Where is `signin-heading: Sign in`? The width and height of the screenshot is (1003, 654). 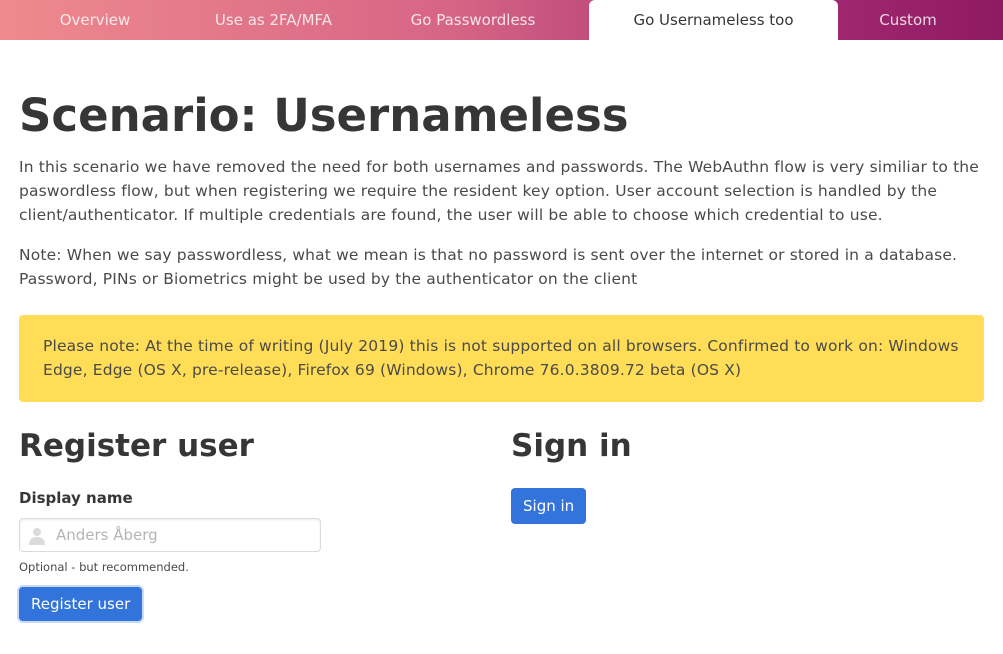
signin-heading: Sign in is located at coordinates (571, 446).